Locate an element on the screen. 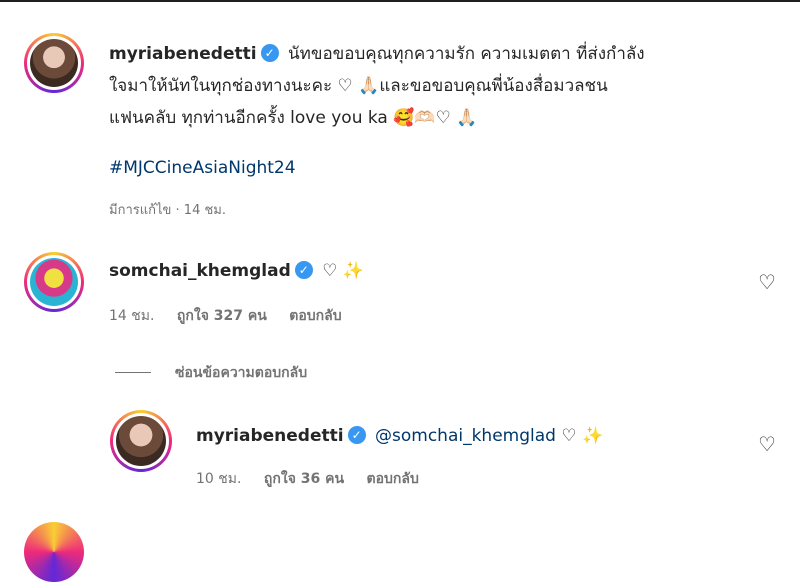 The image size is (800, 582). comment-author-username: somchai_khemglad is located at coordinates (200, 271).